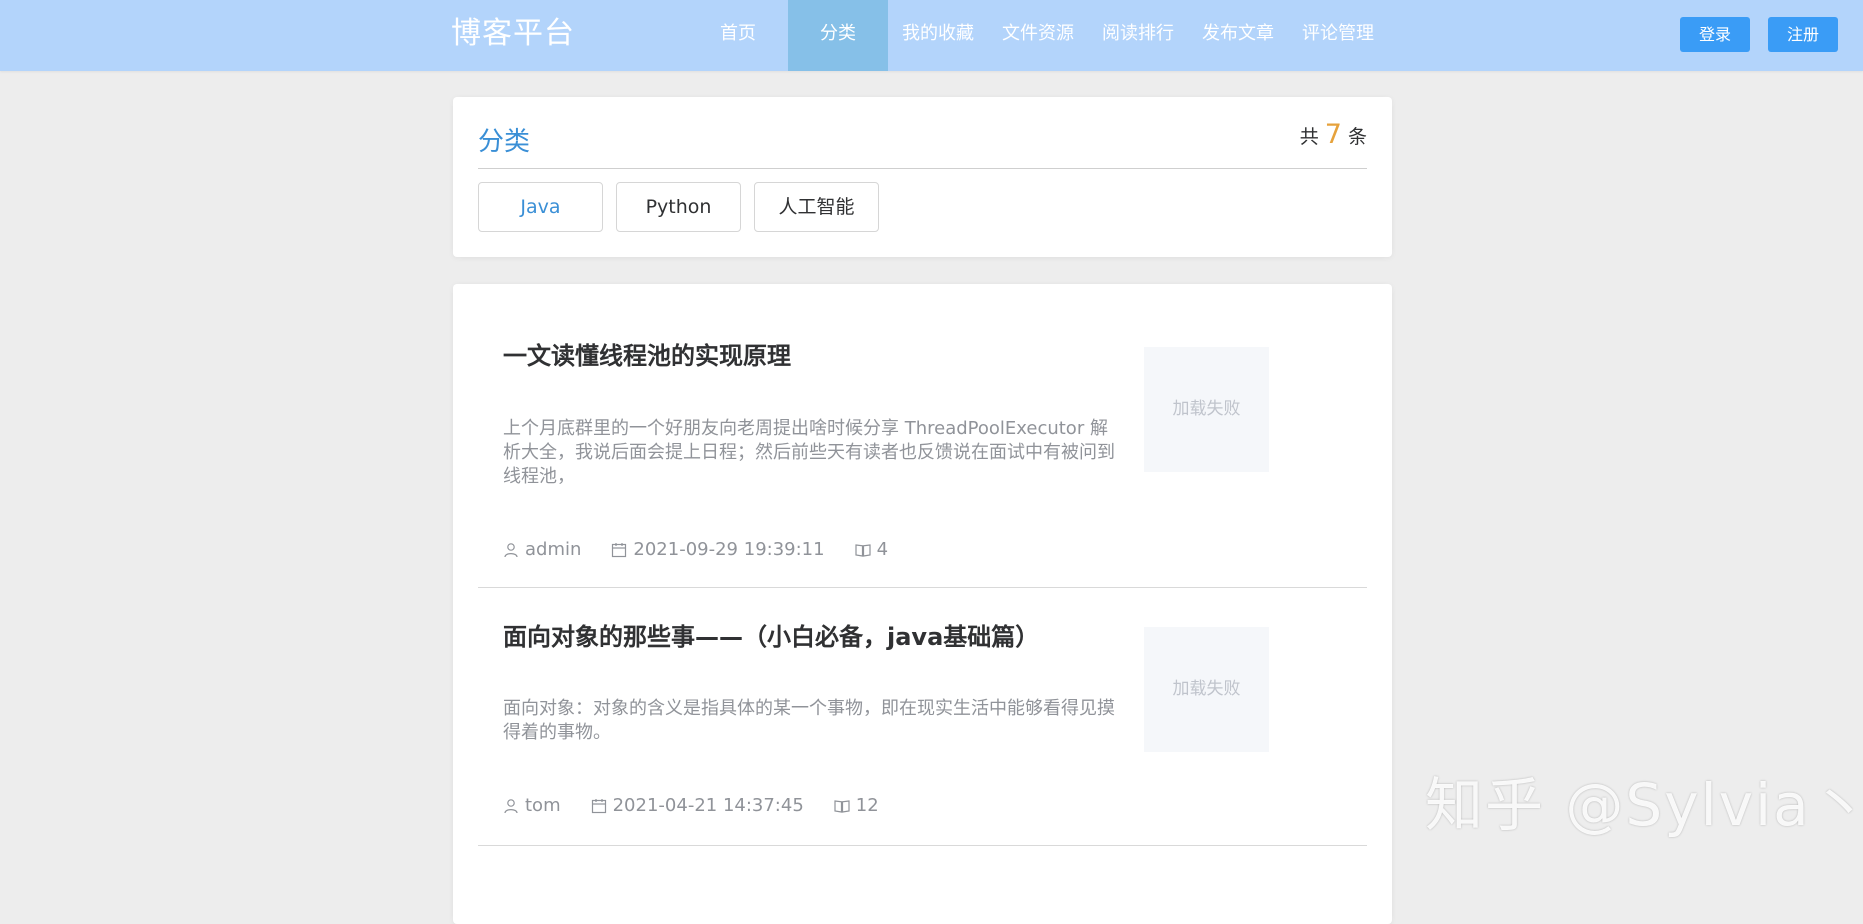  What do you see at coordinates (809, 720) in the screenshot?
I see `article-summary: 面向对象：对象的含义是指具体的某一个事物，即在现实生活中能够看得见摸得着的事物。` at bounding box center [809, 720].